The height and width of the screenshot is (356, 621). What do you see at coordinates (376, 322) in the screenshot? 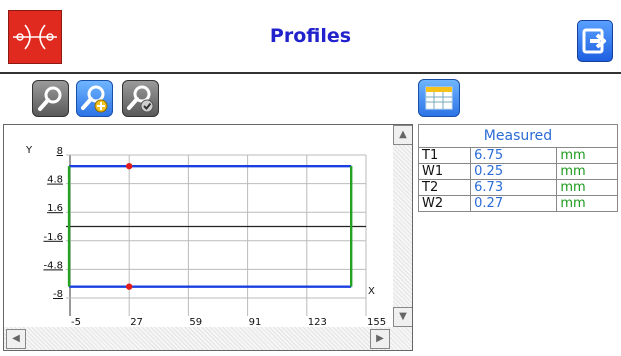
I see `x-tick-label: 155` at bounding box center [376, 322].